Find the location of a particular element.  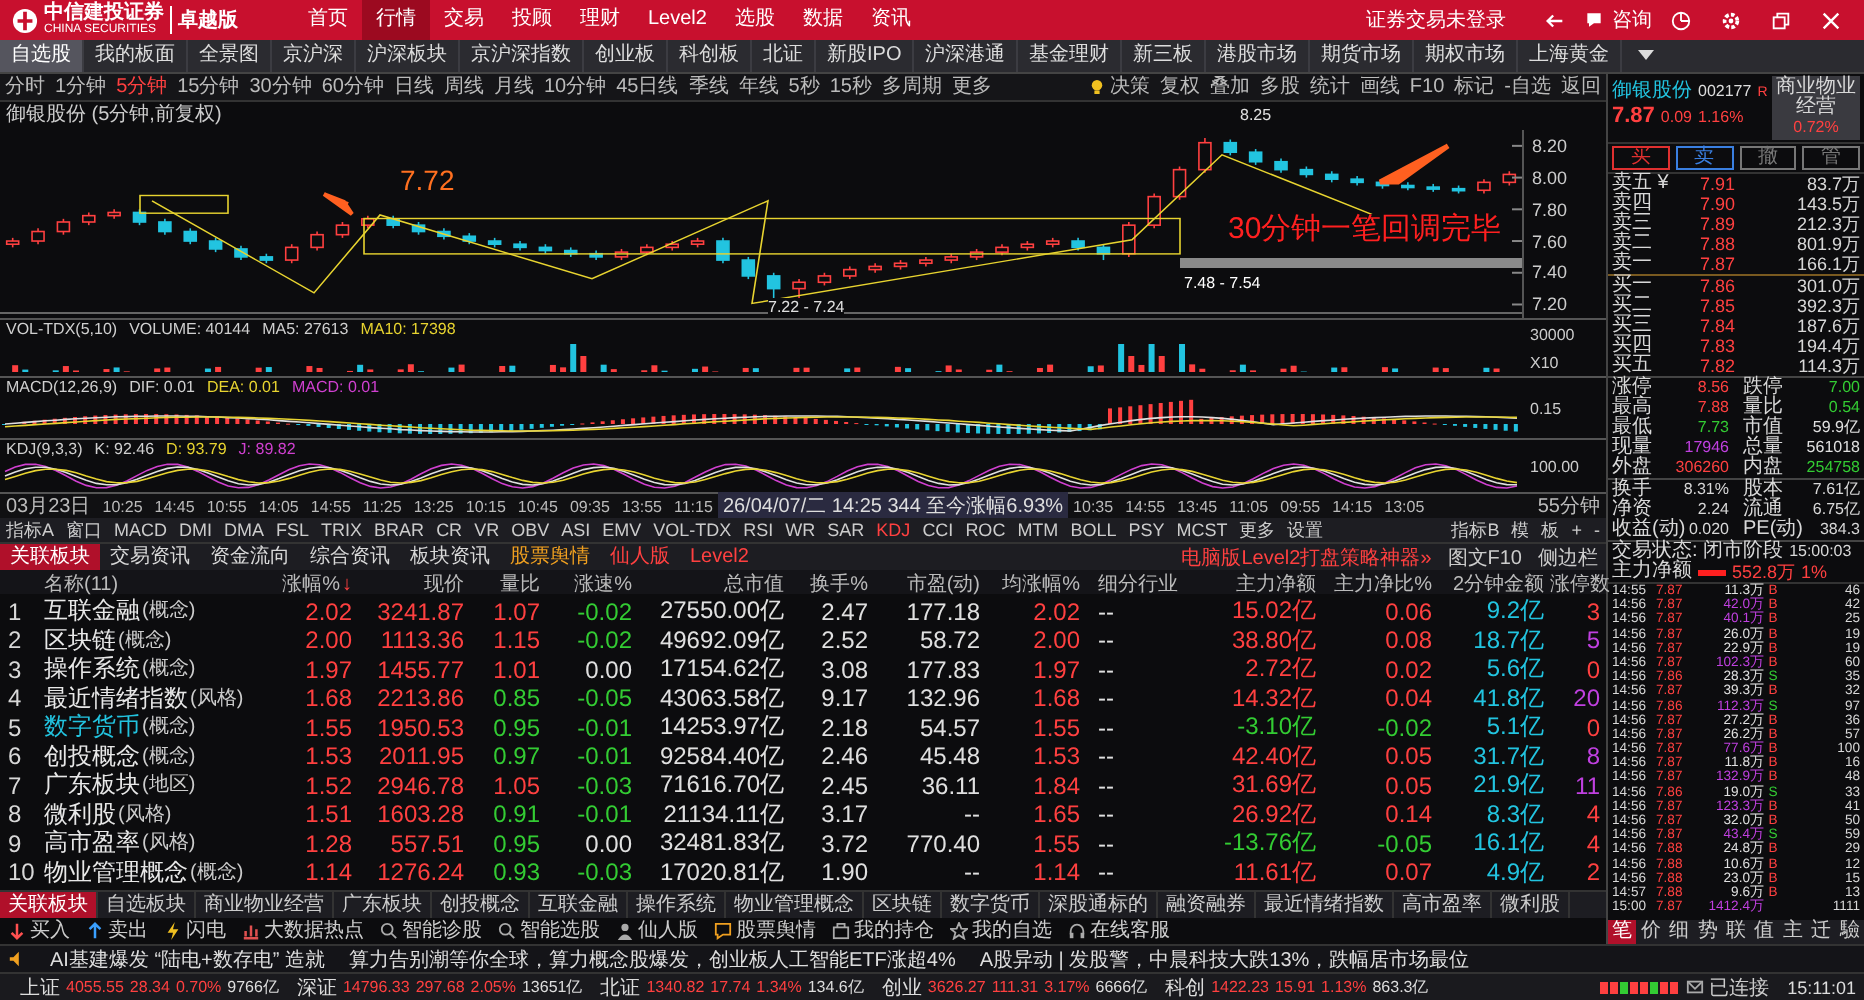

indicator-tab: 窗口 is located at coordinates (84, 530).